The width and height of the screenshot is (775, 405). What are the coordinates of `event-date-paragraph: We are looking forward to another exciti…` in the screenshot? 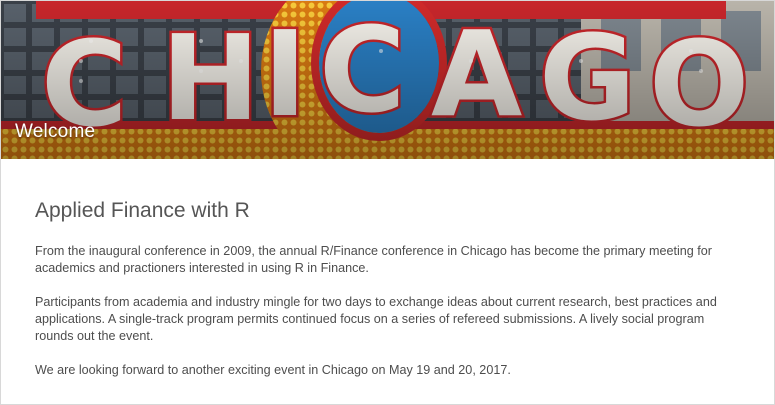 It's located at (273, 370).